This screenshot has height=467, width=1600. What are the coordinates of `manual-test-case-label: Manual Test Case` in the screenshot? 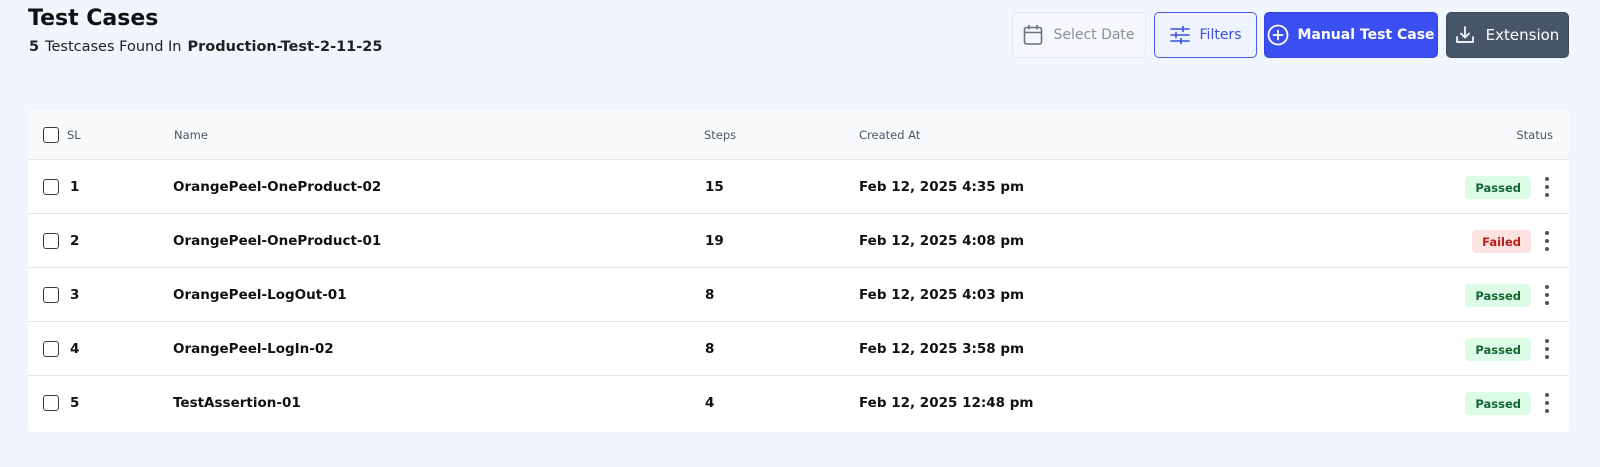 It's located at (1366, 35).